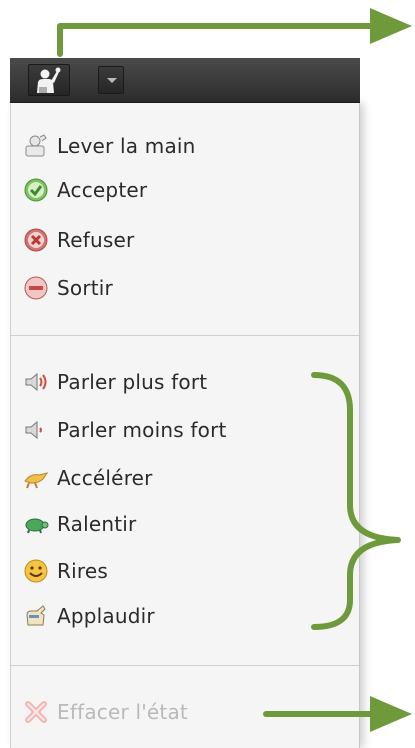  Describe the element at coordinates (142, 430) in the screenshot. I see `menu-item-label: Parler moins fort` at that location.